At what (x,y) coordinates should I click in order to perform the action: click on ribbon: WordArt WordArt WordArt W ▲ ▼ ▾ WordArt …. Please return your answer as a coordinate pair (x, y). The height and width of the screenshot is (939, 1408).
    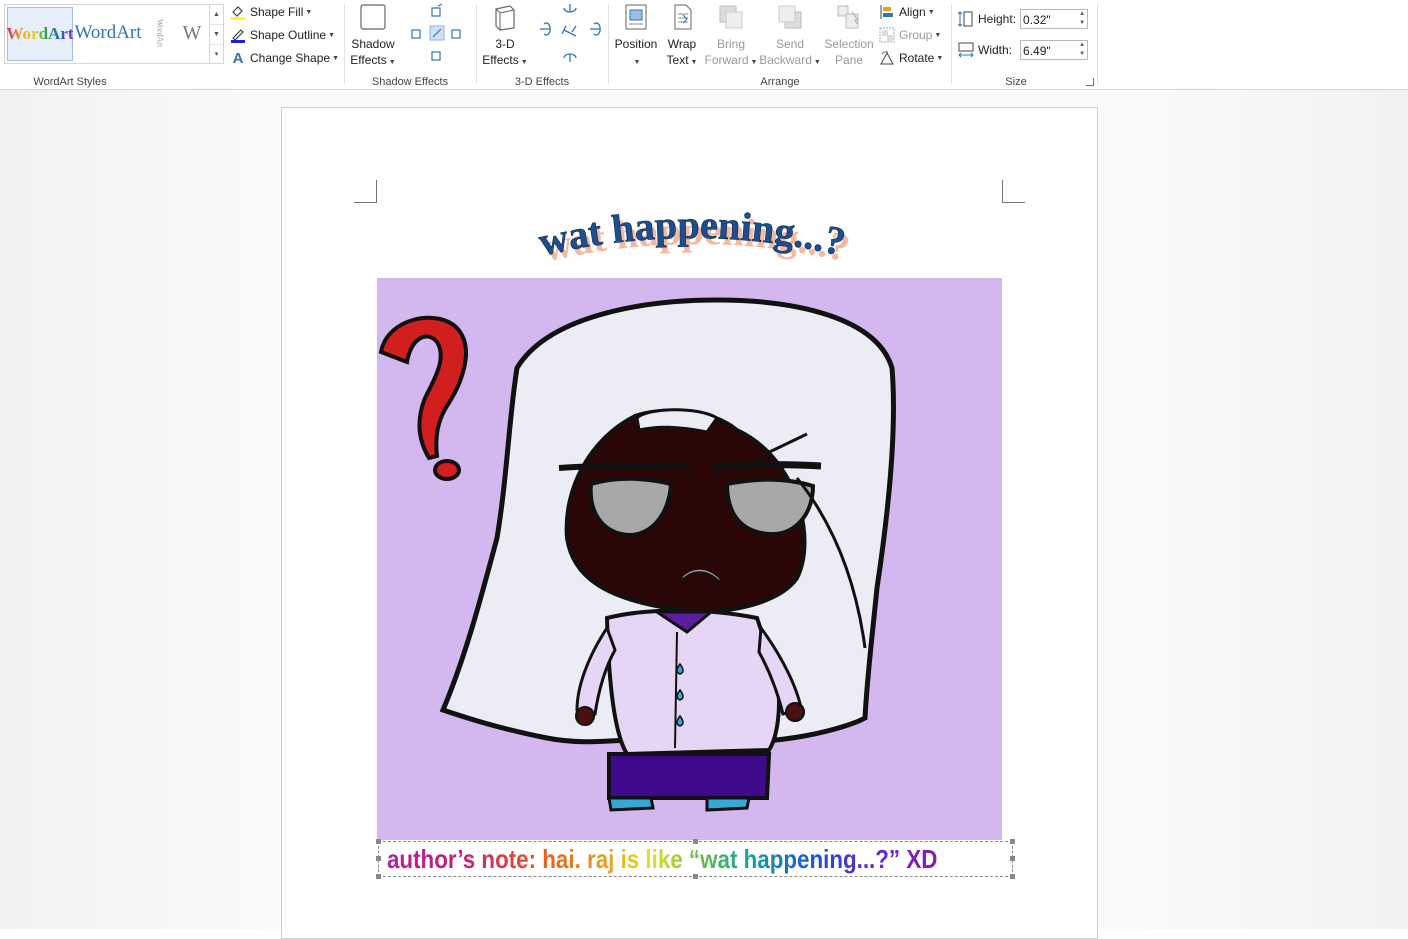
    Looking at the image, I should click on (704, 45).